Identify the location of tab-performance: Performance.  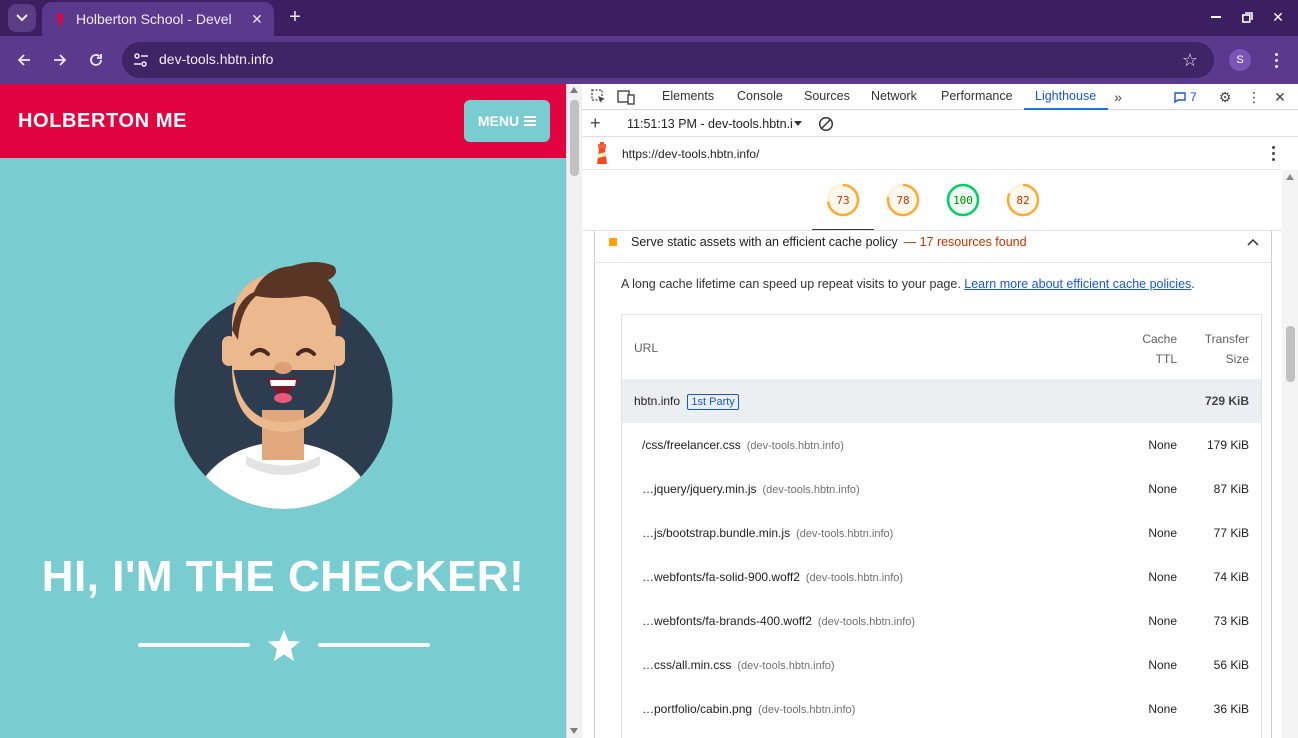
(977, 96).